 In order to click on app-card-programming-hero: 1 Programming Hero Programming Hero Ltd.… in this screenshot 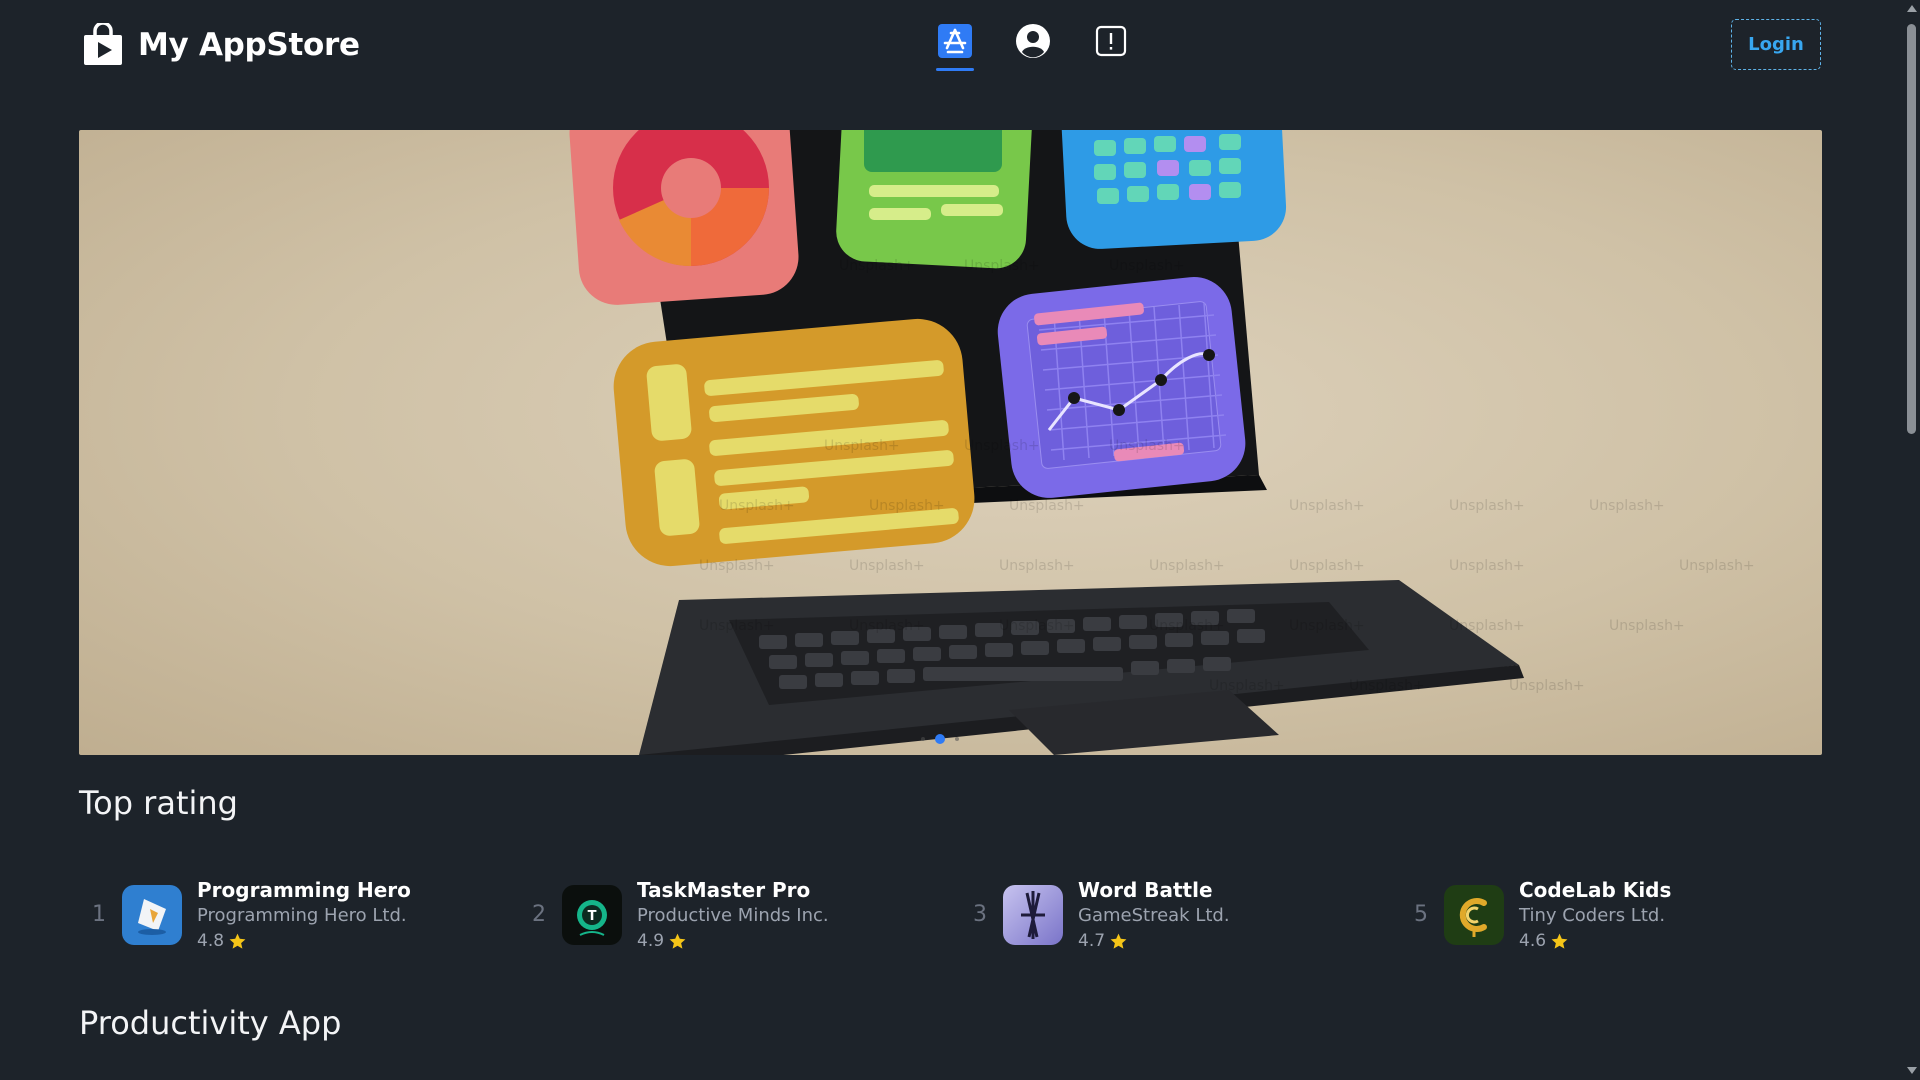, I will do `click(289, 915)`.